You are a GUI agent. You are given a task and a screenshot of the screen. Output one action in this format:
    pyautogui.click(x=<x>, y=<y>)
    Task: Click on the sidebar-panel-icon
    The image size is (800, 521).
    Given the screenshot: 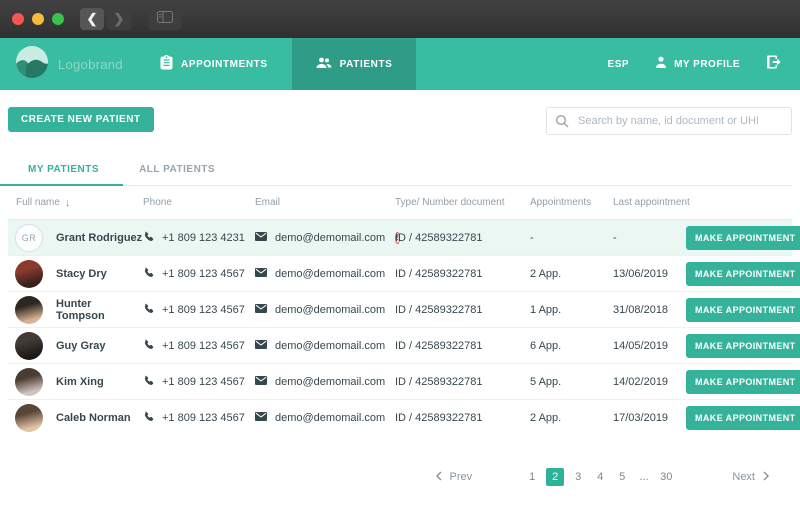 What is the action you would take?
    pyautogui.click(x=165, y=19)
    